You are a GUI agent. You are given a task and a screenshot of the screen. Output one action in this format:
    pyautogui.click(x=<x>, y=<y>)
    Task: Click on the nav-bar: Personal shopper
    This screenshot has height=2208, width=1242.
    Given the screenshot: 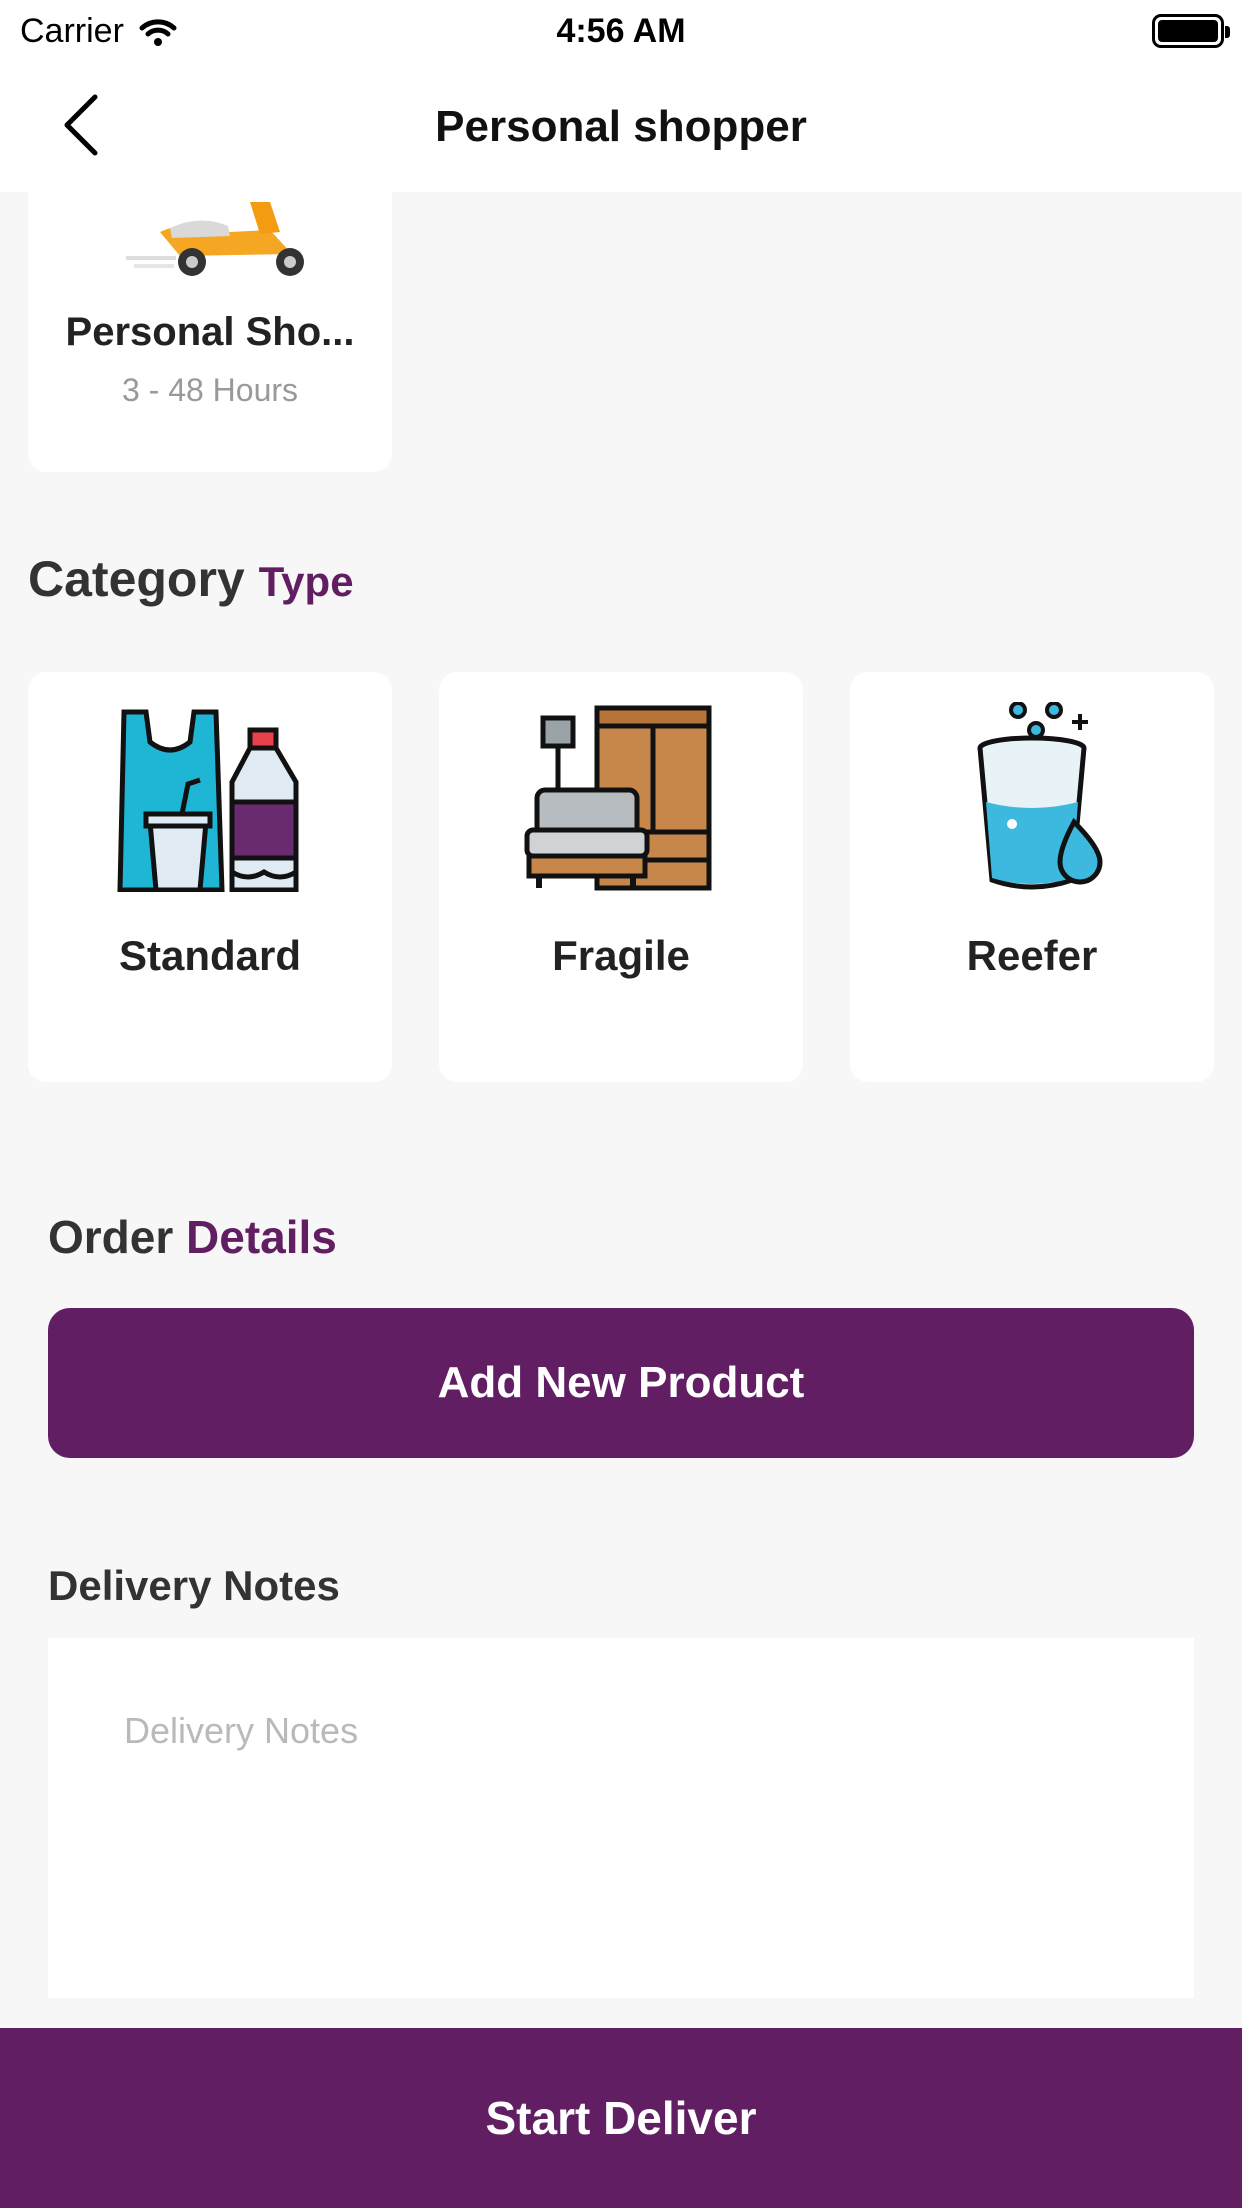 What is the action you would take?
    pyautogui.click(x=621, y=127)
    